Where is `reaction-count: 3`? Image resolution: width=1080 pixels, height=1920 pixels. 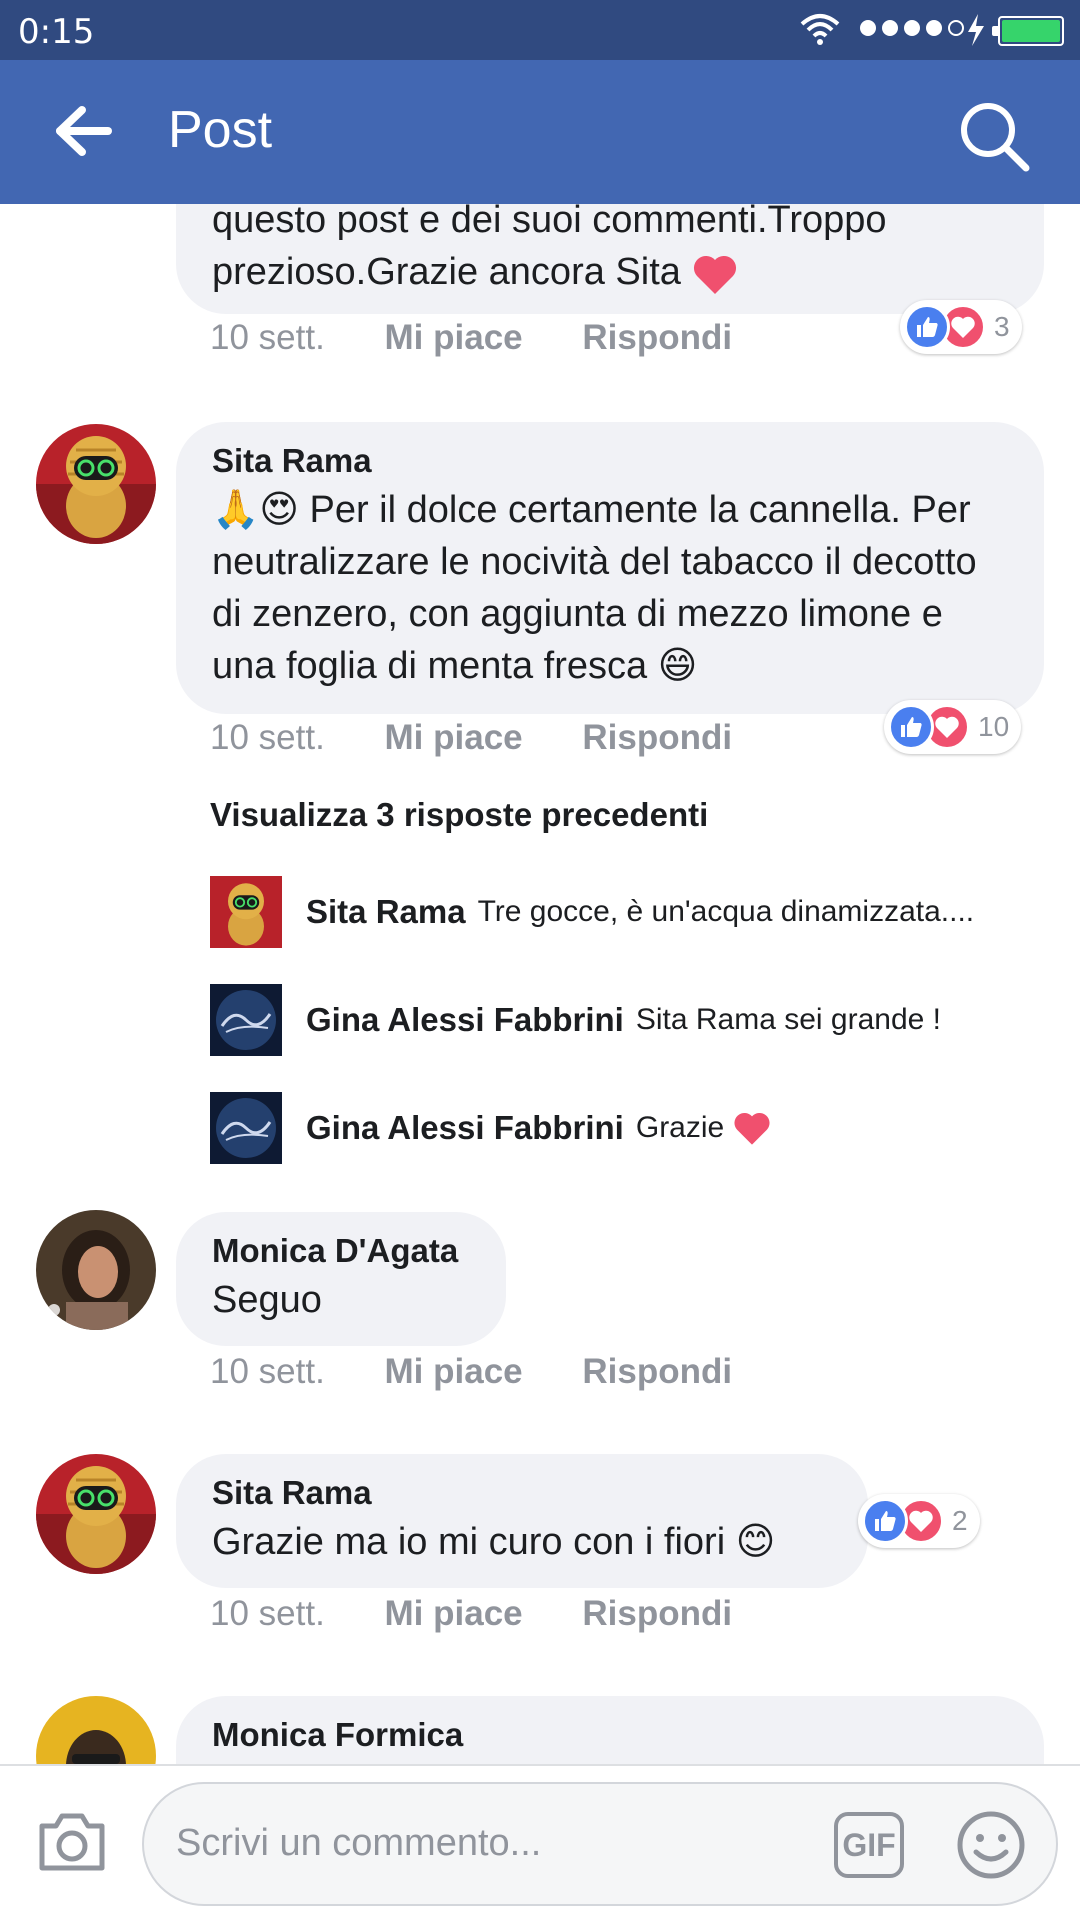 reaction-count: 3 is located at coordinates (1002, 326).